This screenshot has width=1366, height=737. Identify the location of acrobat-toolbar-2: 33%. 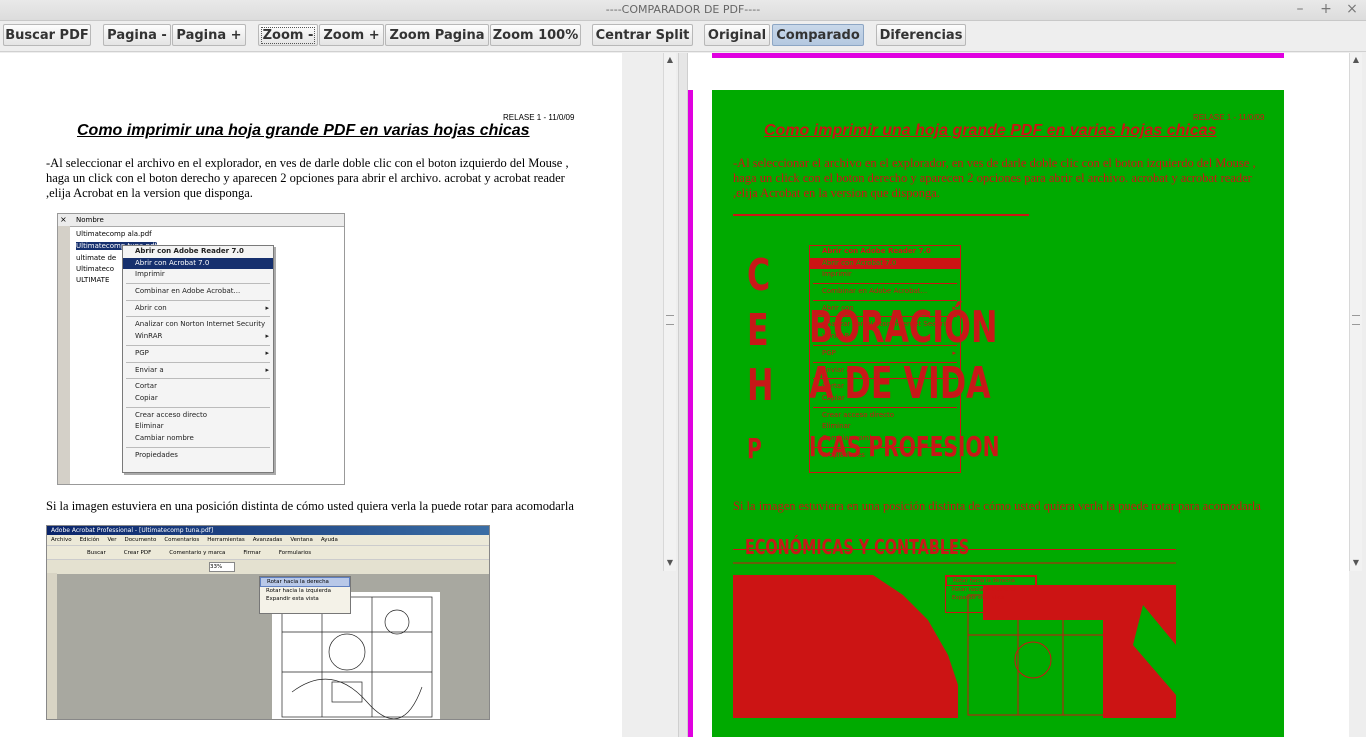
(268, 566).